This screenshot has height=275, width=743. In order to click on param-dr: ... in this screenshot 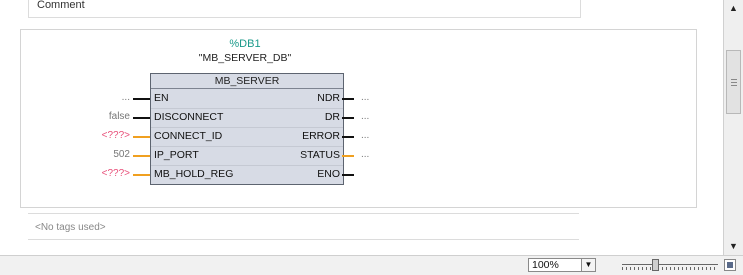, I will do `click(365, 116)`.